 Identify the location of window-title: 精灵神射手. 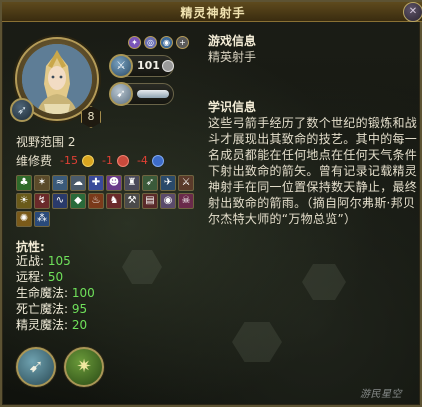
(213, 13).